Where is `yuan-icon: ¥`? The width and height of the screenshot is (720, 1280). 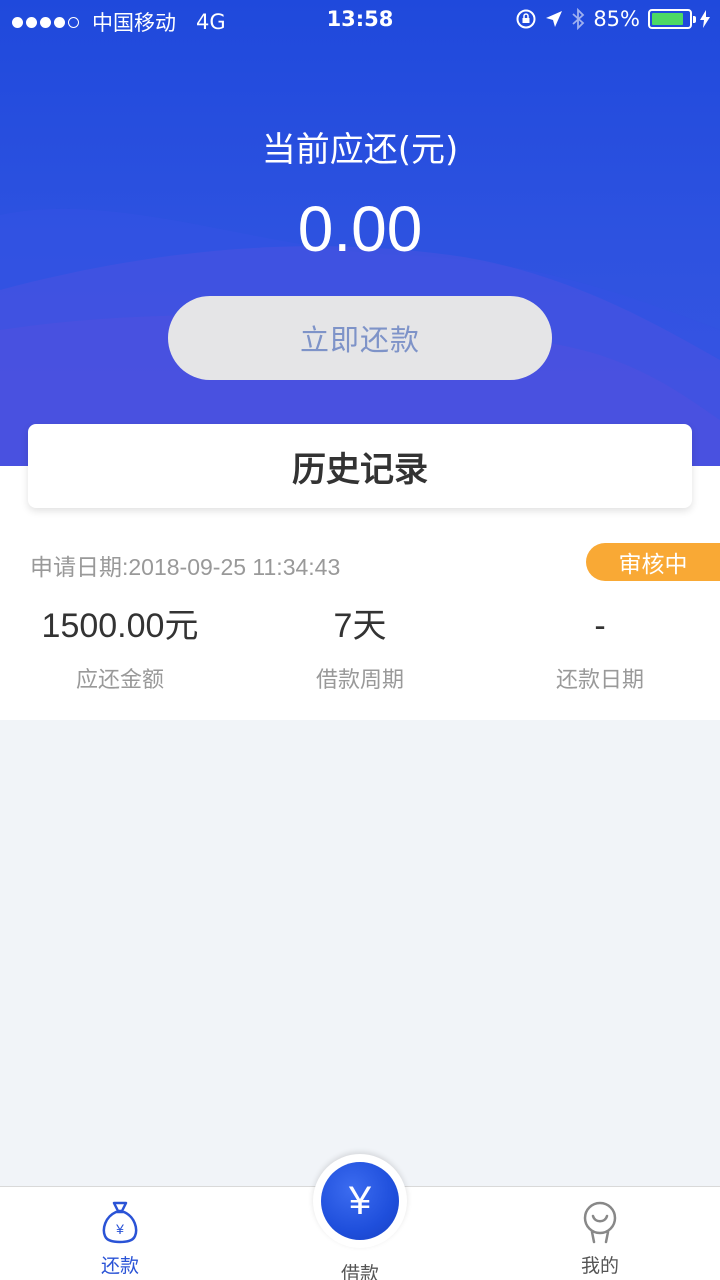
yuan-icon: ¥ is located at coordinates (360, 1201).